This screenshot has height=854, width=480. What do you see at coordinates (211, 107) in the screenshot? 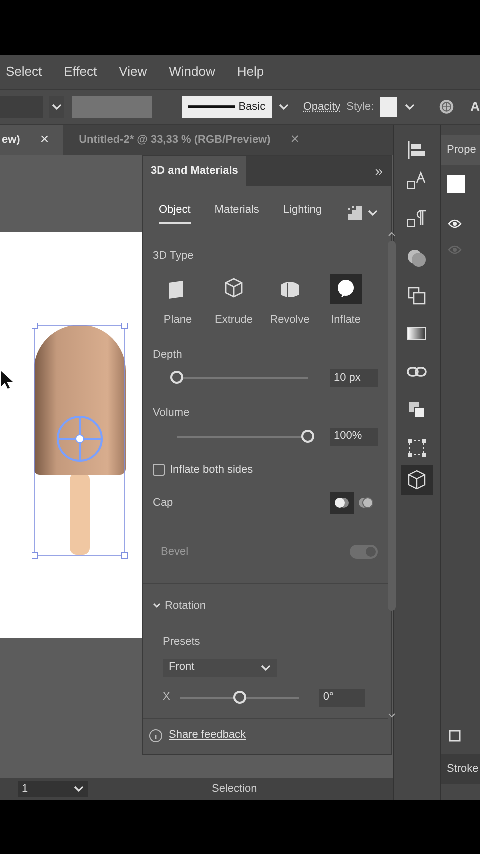
I see `stroke-line-icon` at bounding box center [211, 107].